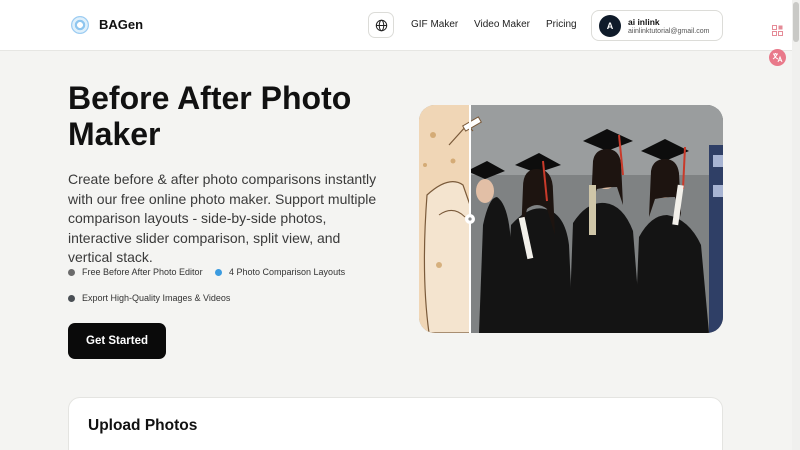 This screenshot has width=800, height=450. I want to click on nav-video-maker: Video Maker, so click(502, 24).